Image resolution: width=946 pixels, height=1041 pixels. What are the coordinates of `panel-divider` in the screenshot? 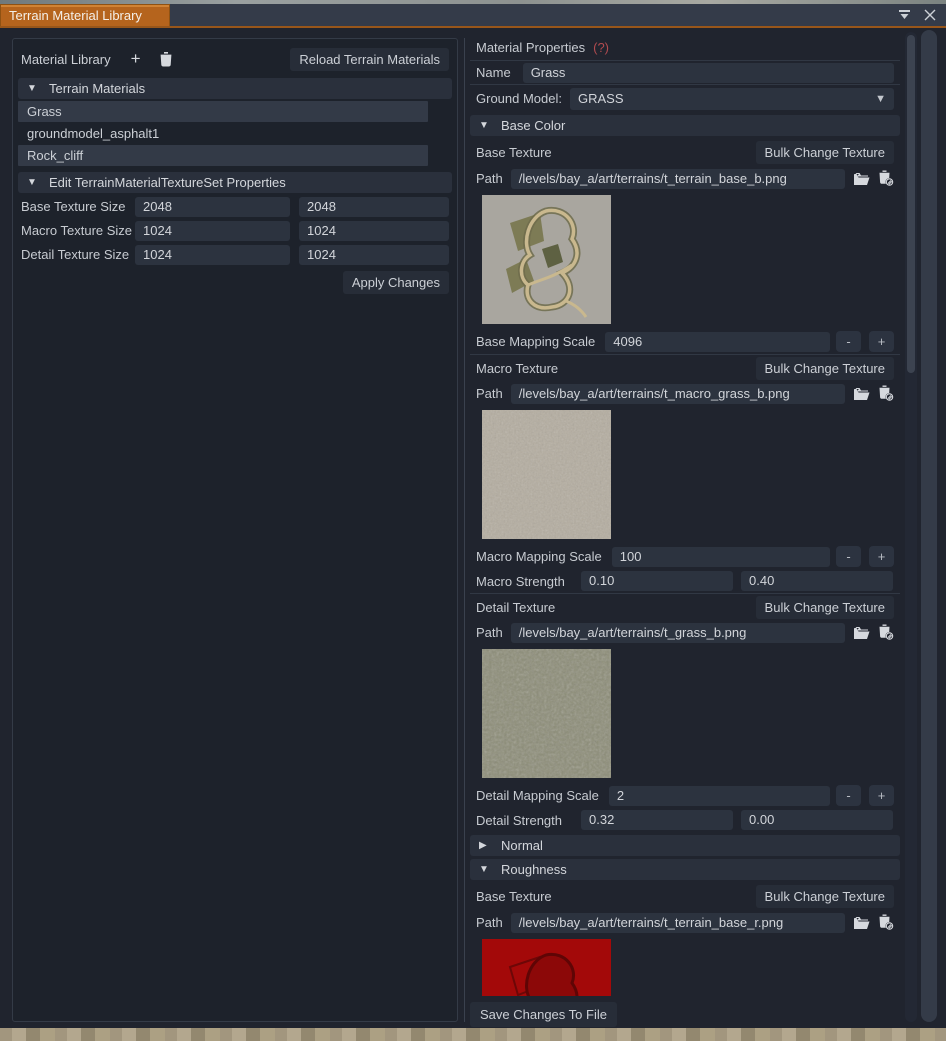 It's located at (464, 530).